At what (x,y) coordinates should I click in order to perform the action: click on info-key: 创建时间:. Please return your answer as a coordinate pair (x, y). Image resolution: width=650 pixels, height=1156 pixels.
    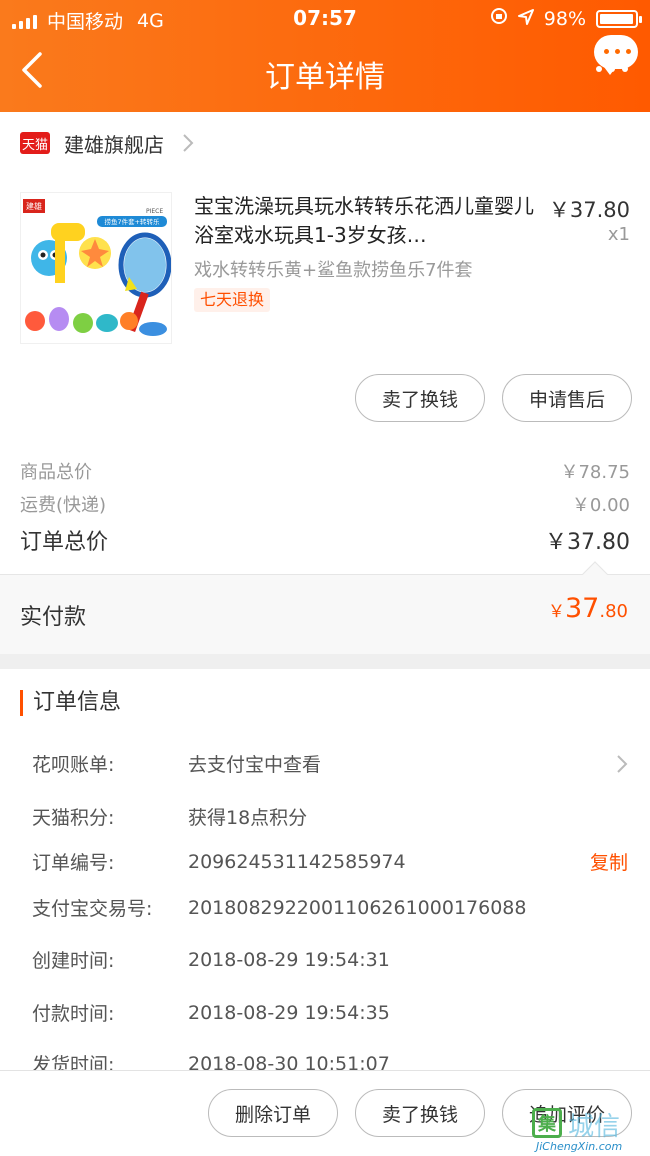
    Looking at the image, I should click on (73, 961).